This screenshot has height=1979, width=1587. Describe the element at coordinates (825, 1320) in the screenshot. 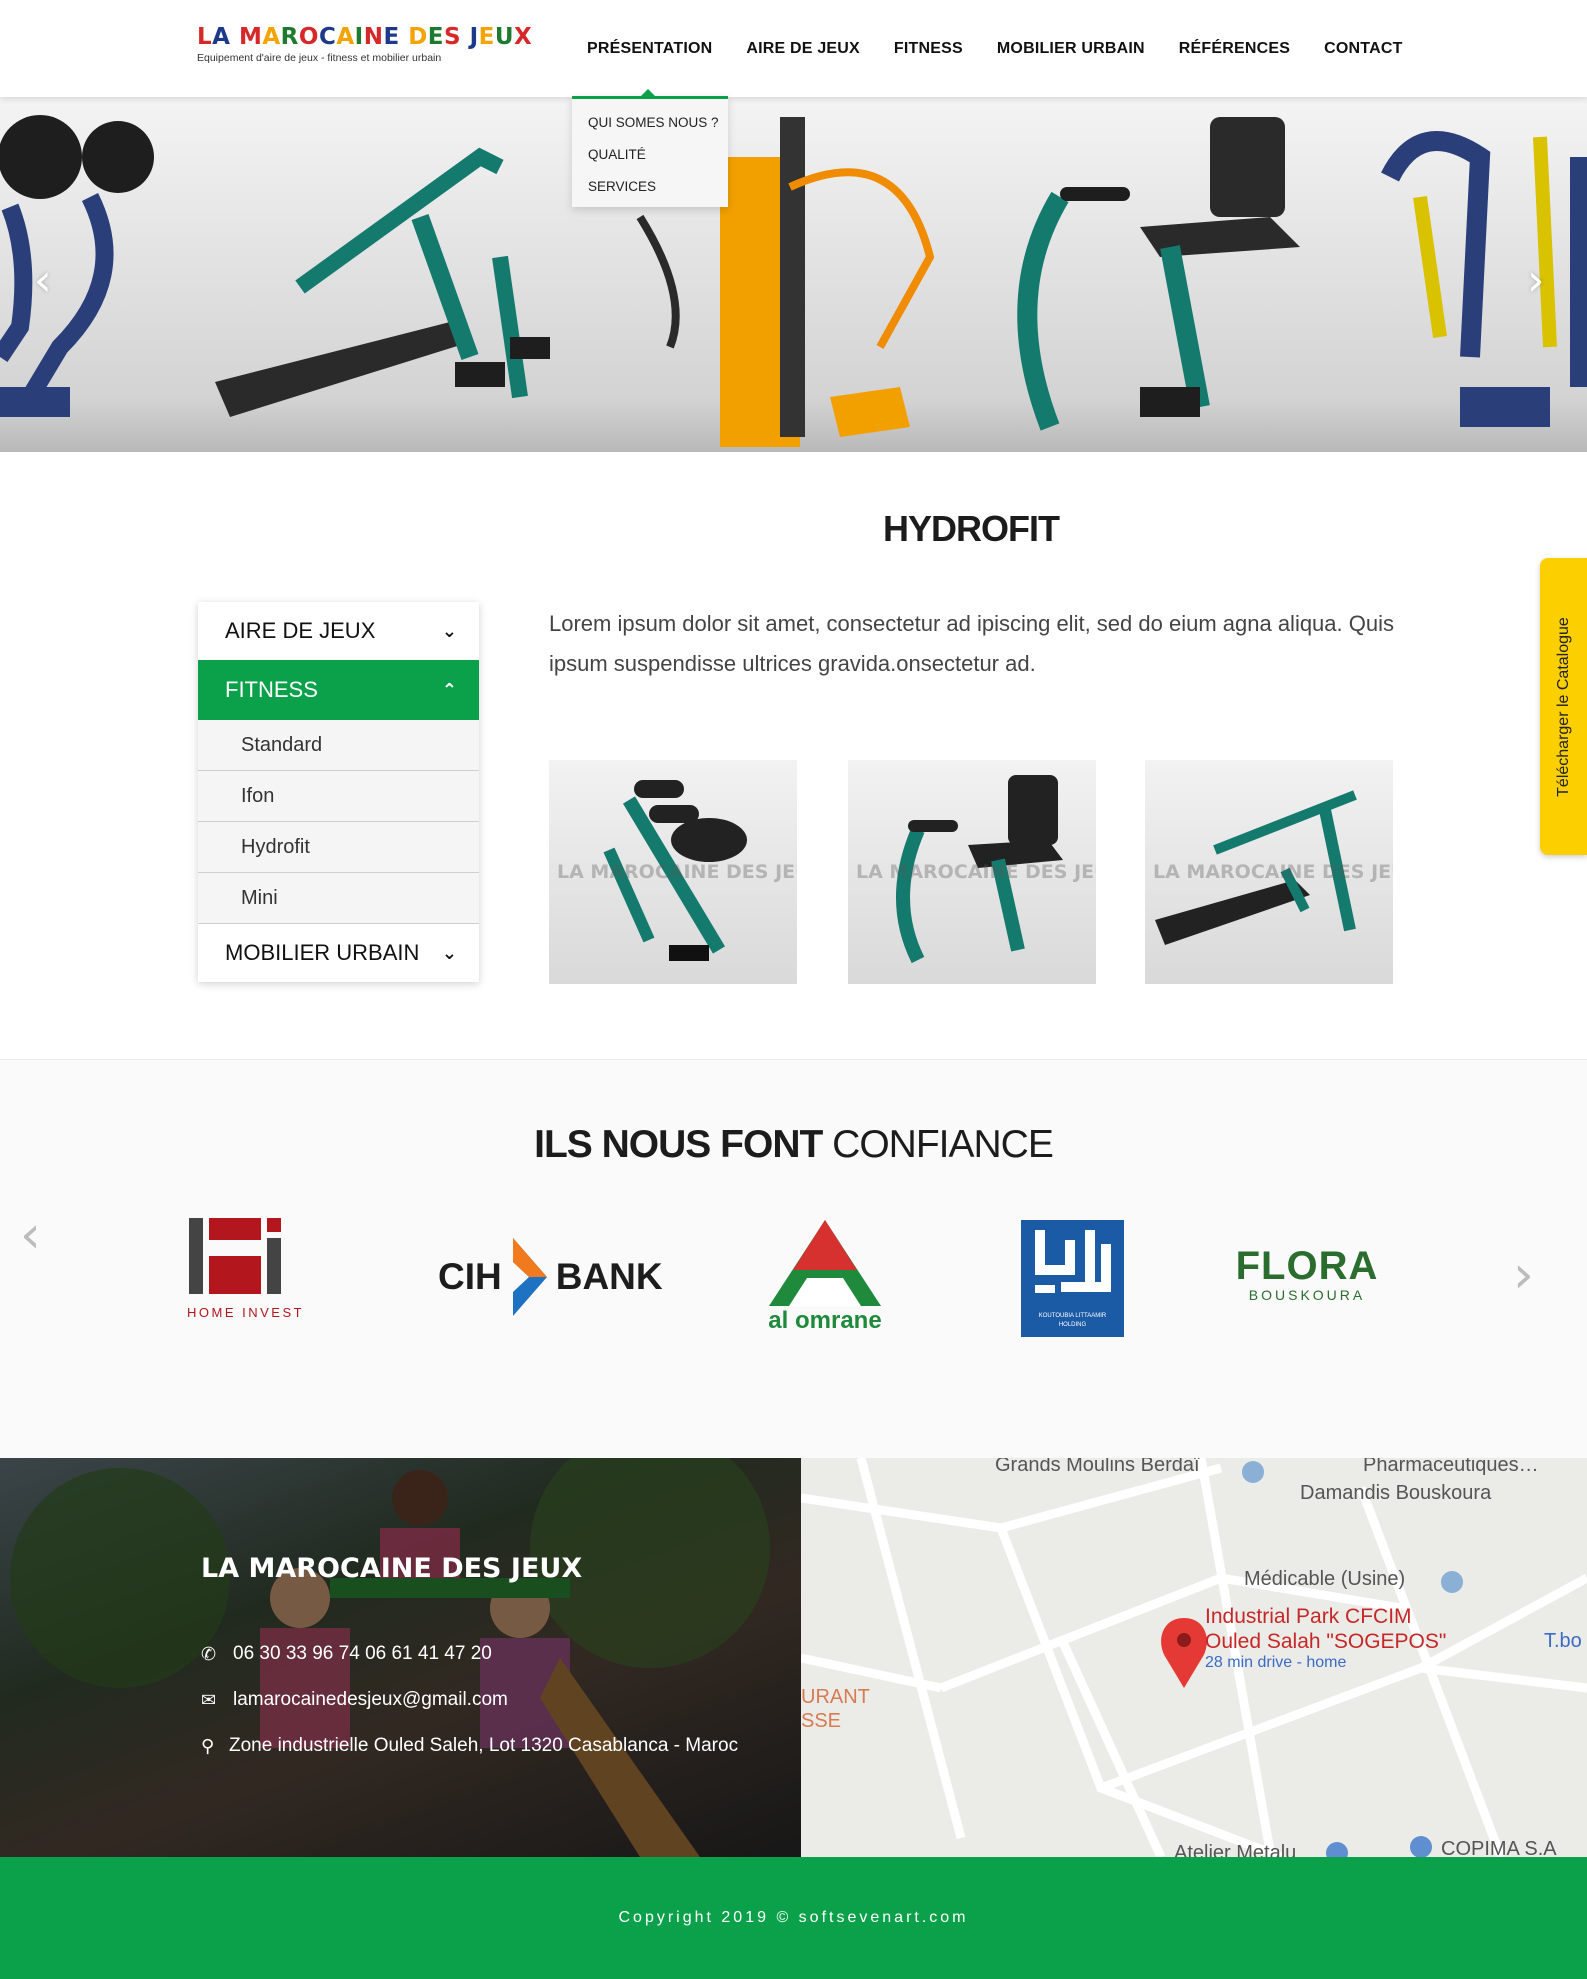

I see `al-omrane-label: al omrane` at that location.